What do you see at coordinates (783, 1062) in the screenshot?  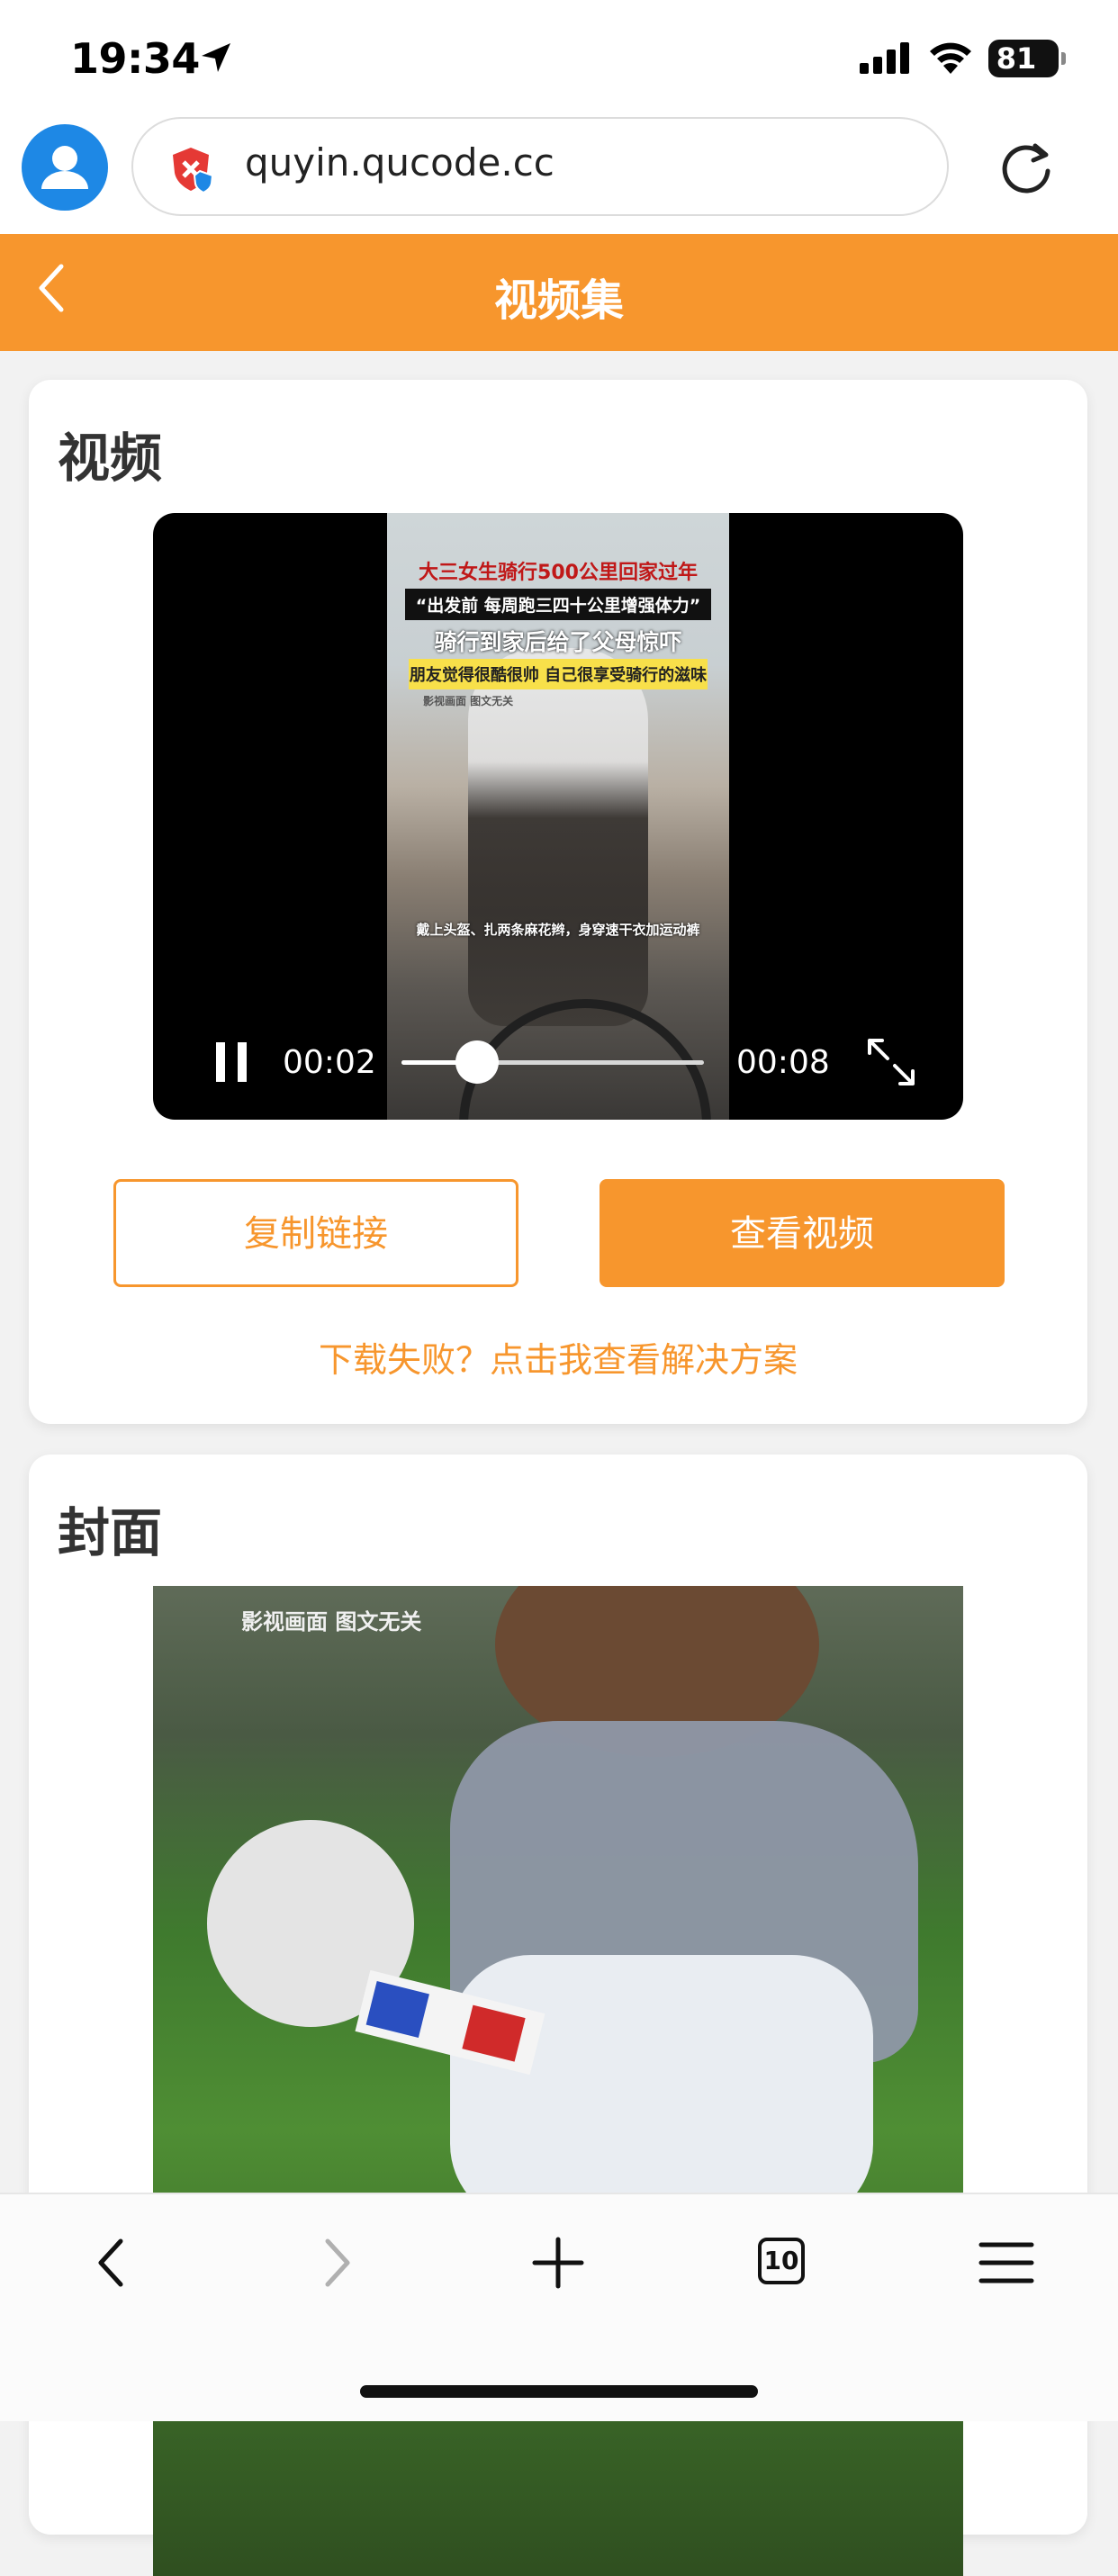 I see `duration-time: 00:08` at bounding box center [783, 1062].